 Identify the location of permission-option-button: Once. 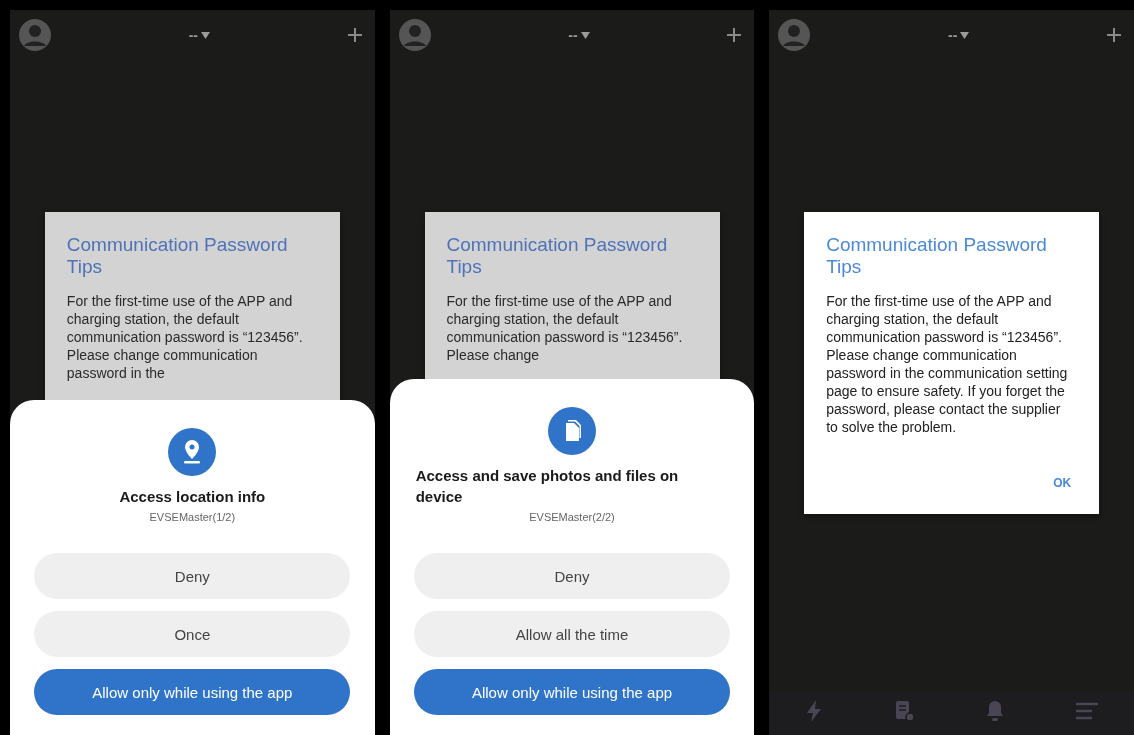
(192, 634).